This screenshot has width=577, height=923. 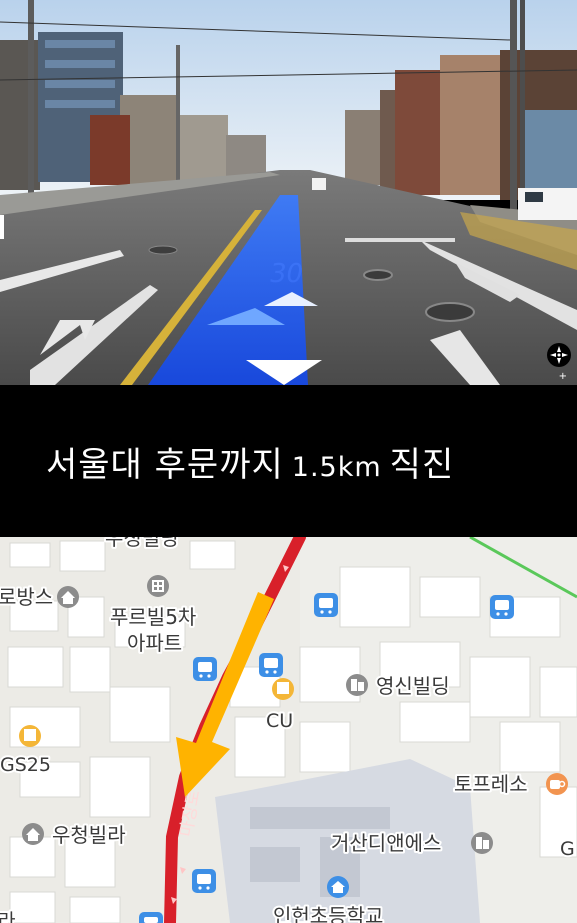 I want to click on map-label-school: 인헌초등학교, so click(x=328, y=912).